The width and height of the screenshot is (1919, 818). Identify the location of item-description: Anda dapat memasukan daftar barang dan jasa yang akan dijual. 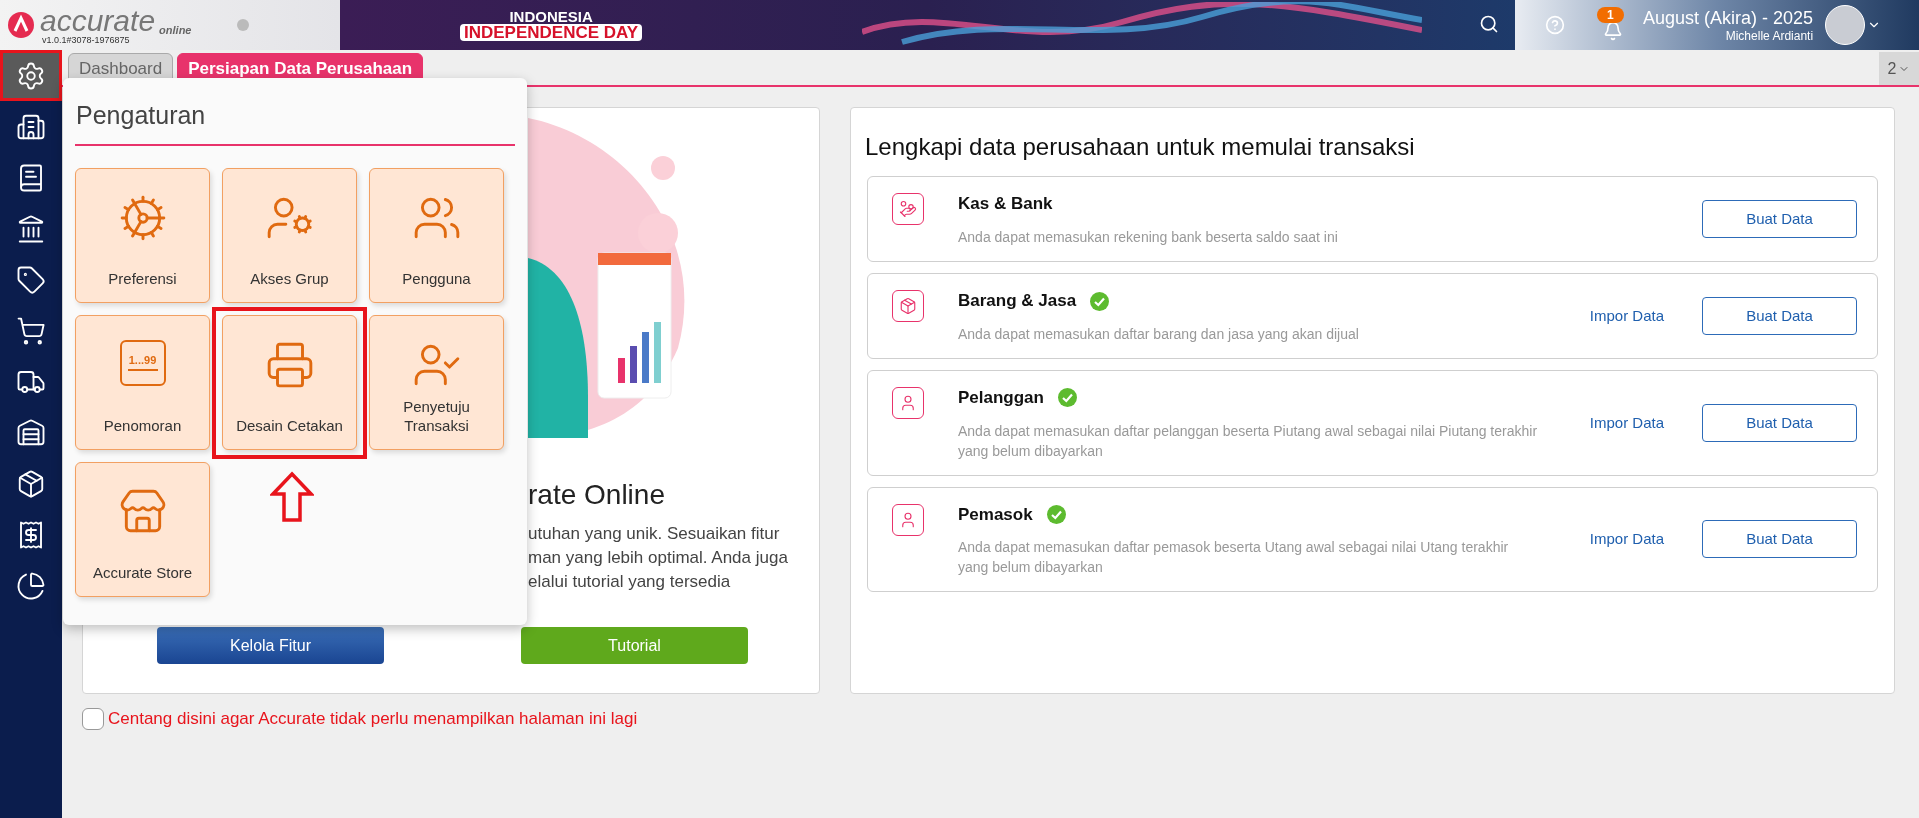
(1159, 334).